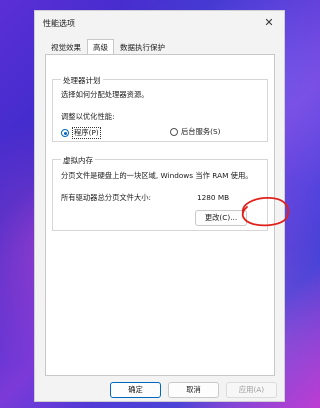 This screenshot has width=320, height=408. I want to click on radio-unselected-icon, so click(174, 132).